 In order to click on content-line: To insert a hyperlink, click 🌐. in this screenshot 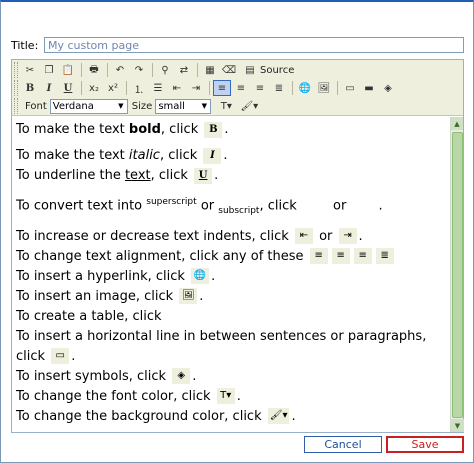, I will do `click(116, 276)`.